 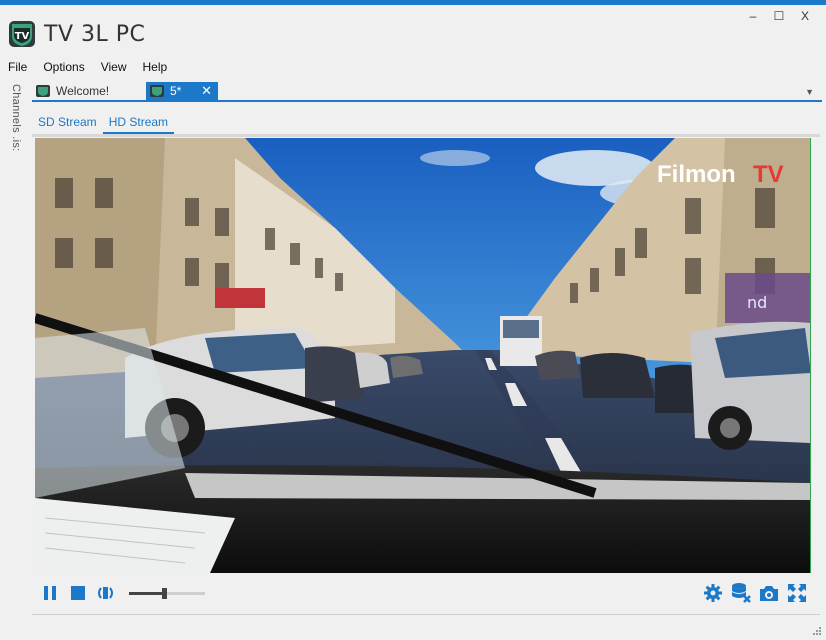 What do you see at coordinates (147, 593) in the screenshot?
I see `volume-fill` at bounding box center [147, 593].